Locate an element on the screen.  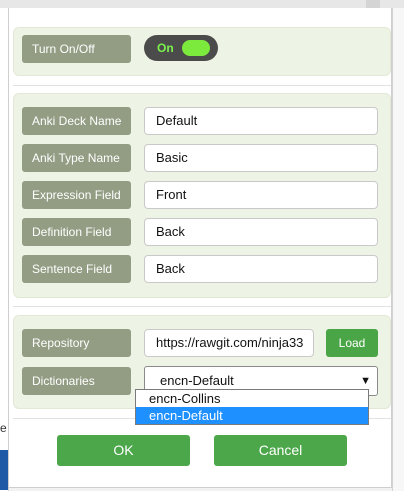
definition-field-label: Definition Field is located at coordinates (76, 232).